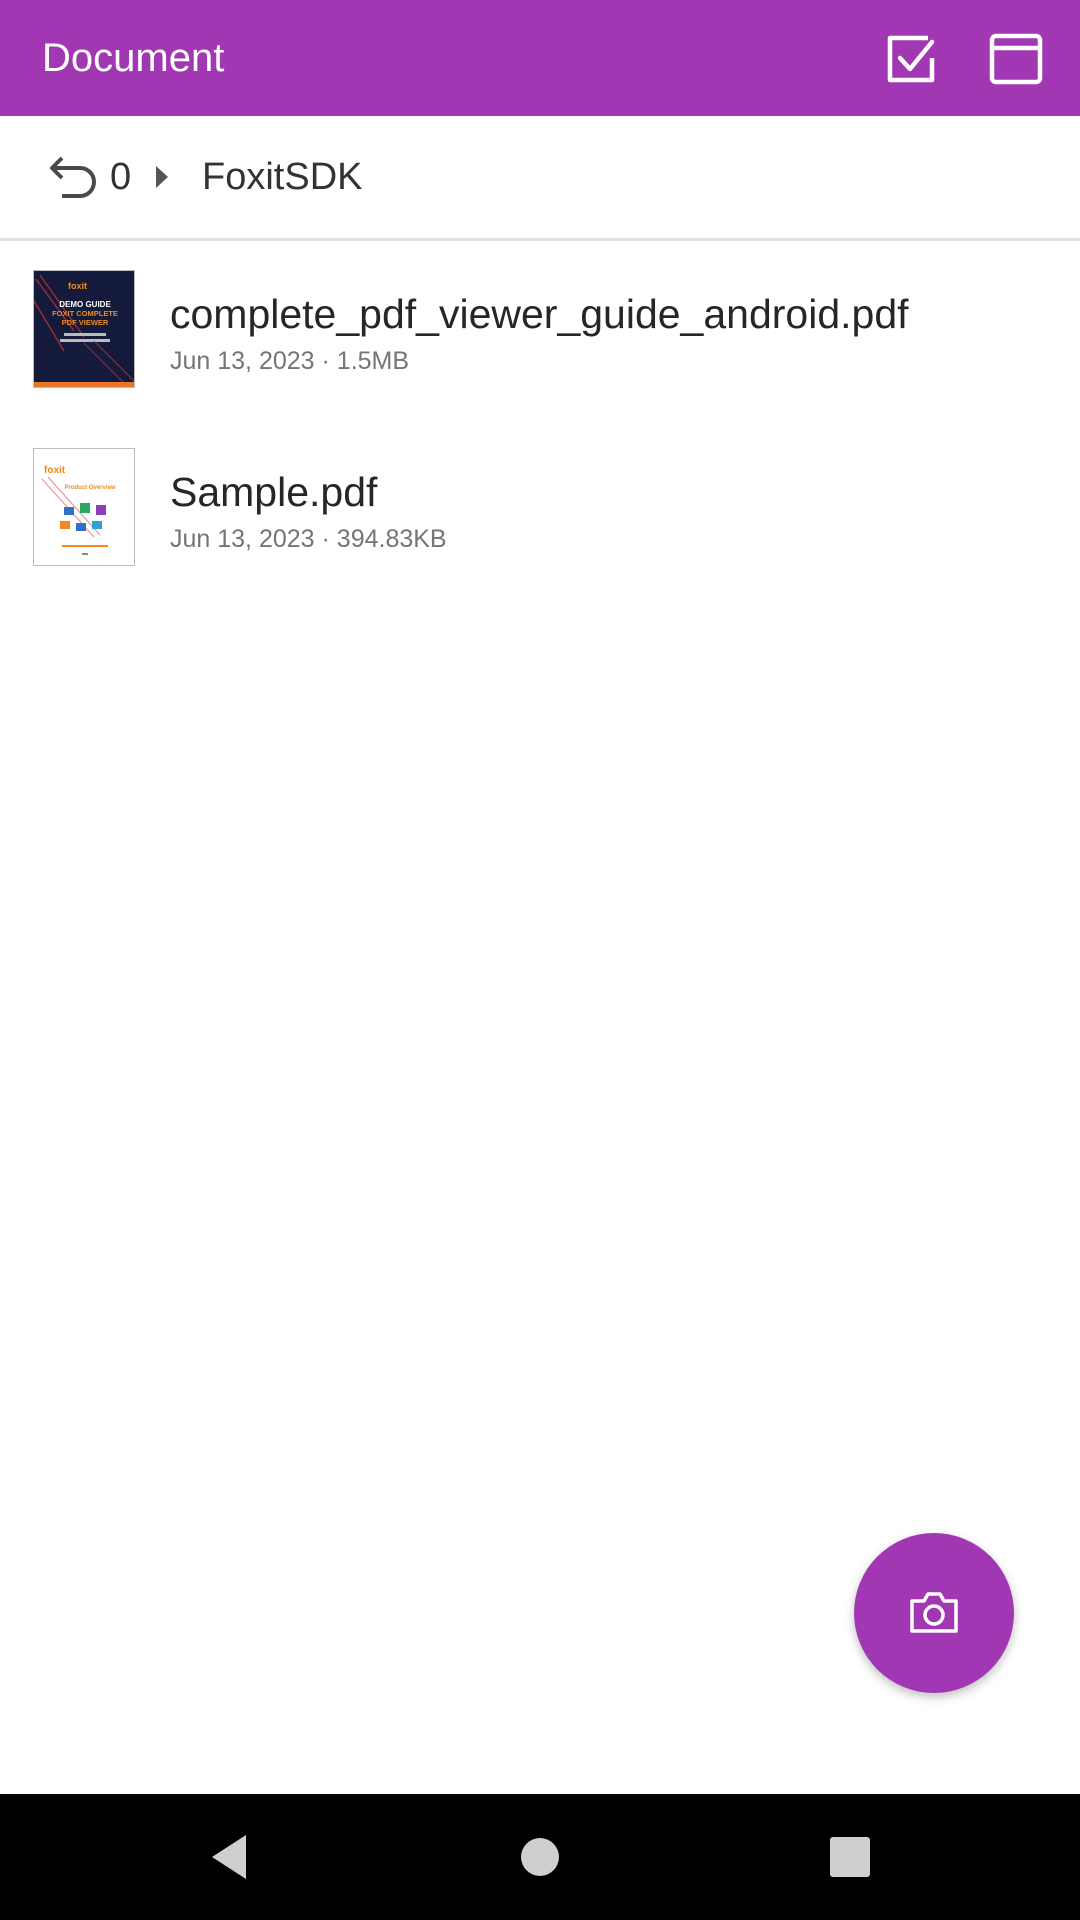 Image resolution: width=1080 pixels, height=1920 pixels. I want to click on camera-scan-button, so click(934, 1613).